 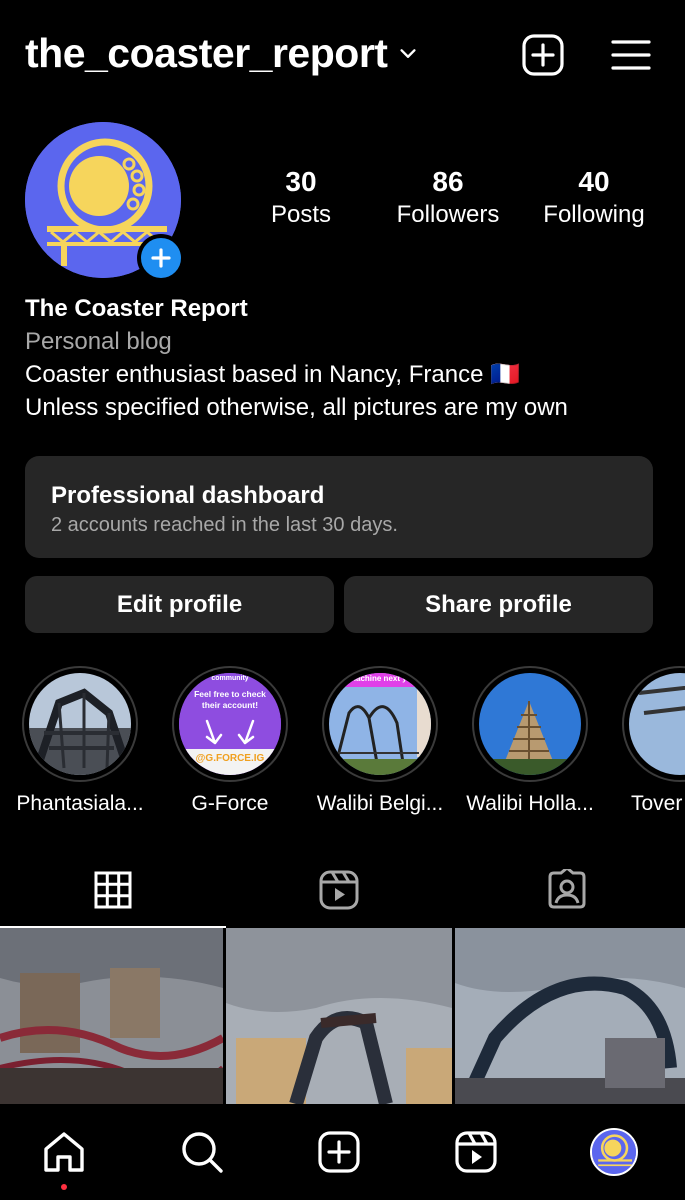 I want to click on profile-header: the_coaster_report, so click(x=342, y=56).